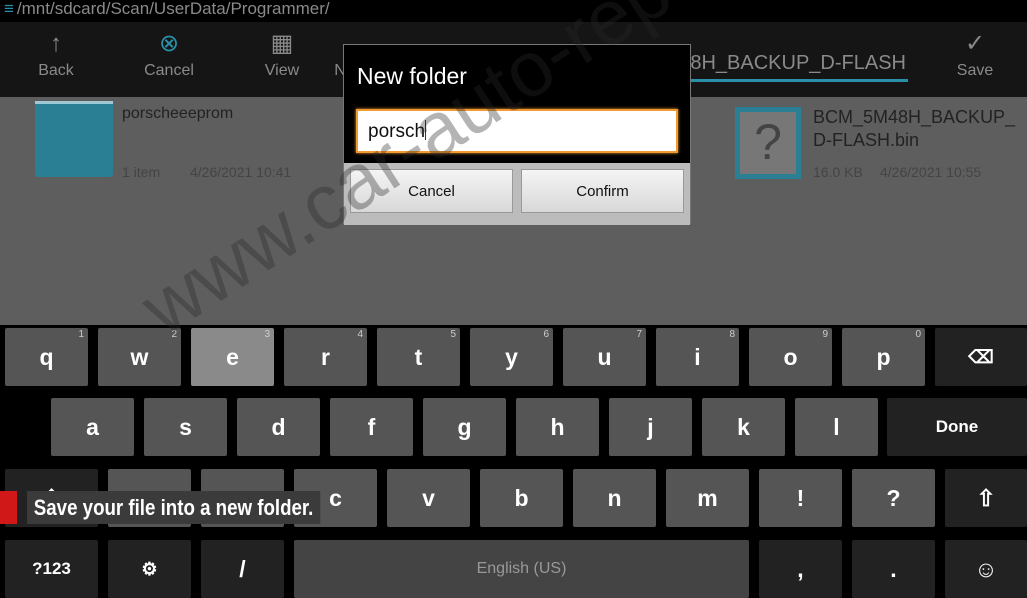 The height and width of the screenshot is (598, 1027). What do you see at coordinates (918, 334) in the screenshot?
I see `key-hint: 0` at bounding box center [918, 334].